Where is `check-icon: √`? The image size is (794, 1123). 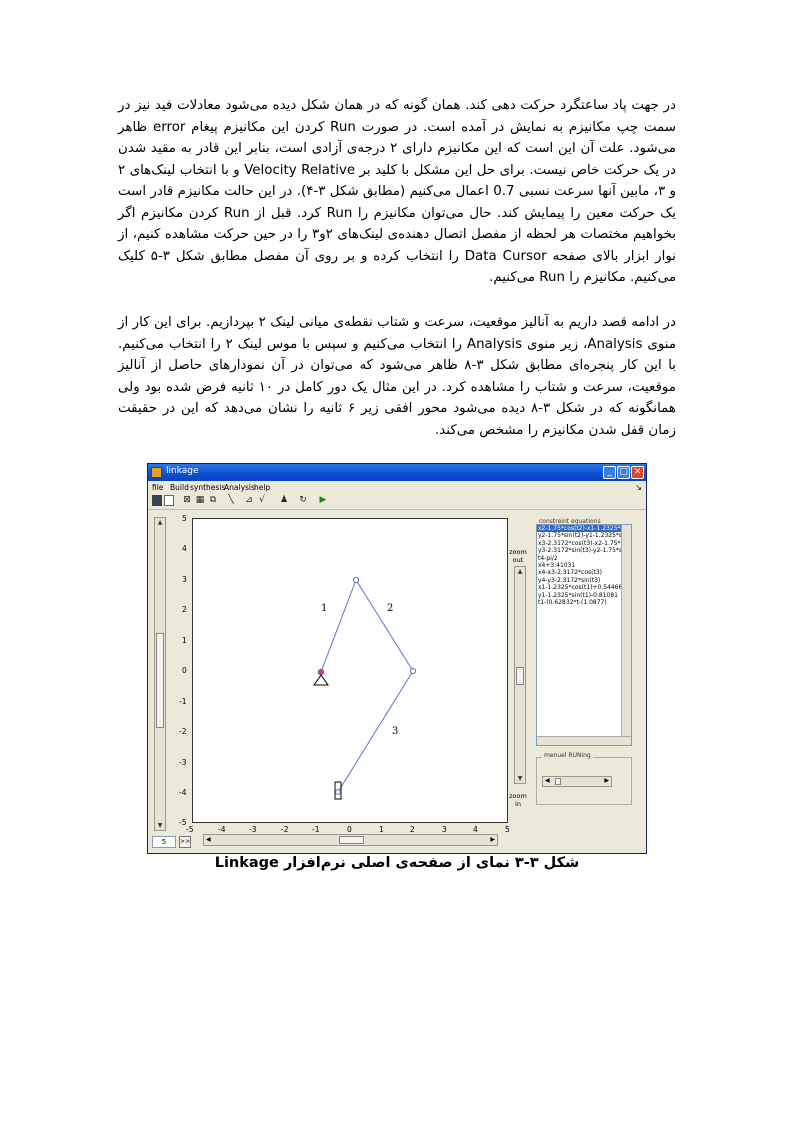
check-icon: √ is located at coordinates (262, 500).